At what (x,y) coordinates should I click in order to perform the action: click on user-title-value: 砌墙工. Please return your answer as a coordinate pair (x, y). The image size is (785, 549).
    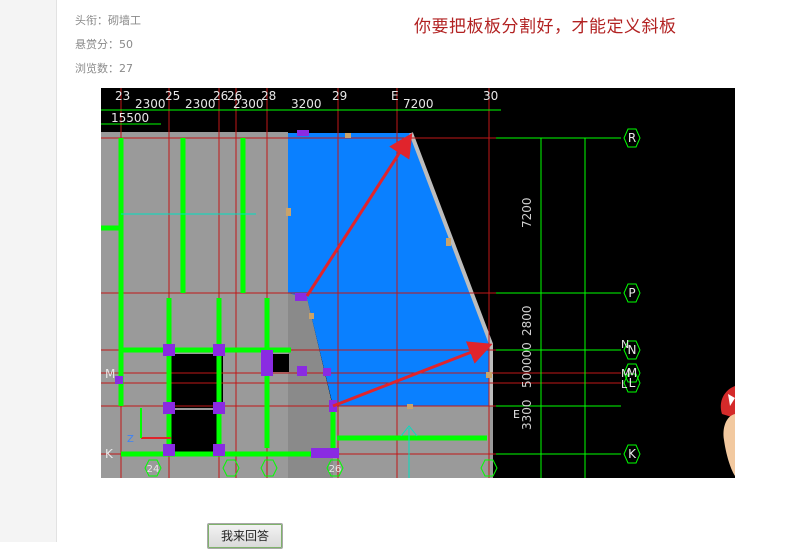
    Looking at the image, I should click on (124, 20).